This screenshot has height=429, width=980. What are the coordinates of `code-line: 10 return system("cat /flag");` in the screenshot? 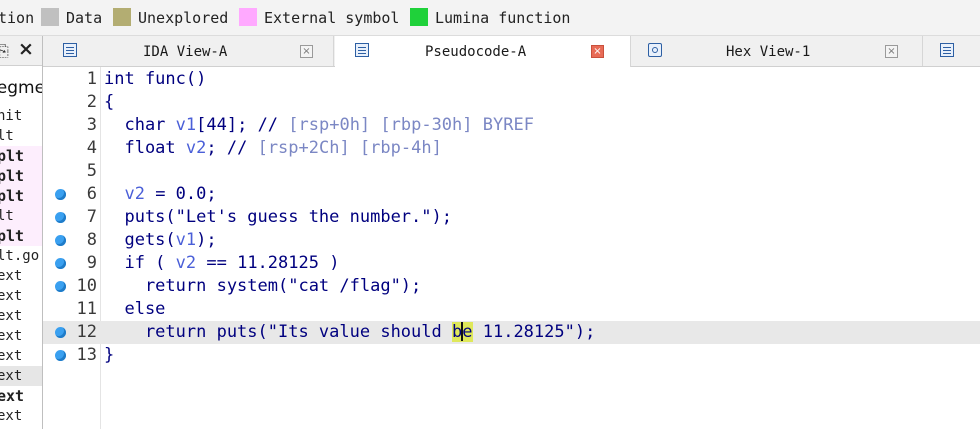 It's located at (511, 286).